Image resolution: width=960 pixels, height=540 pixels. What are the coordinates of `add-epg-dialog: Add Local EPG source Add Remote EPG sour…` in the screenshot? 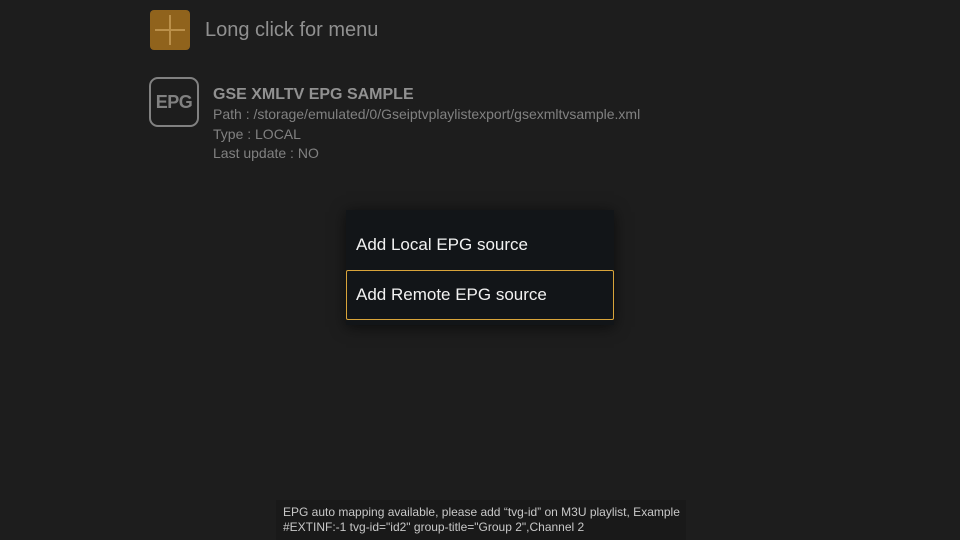 It's located at (480, 267).